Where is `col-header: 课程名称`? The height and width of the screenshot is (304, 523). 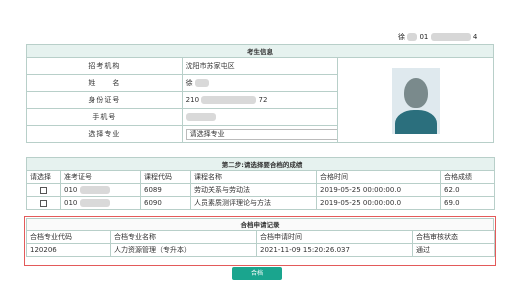
col-header: 课程名称 is located at coordinates (253, 177).